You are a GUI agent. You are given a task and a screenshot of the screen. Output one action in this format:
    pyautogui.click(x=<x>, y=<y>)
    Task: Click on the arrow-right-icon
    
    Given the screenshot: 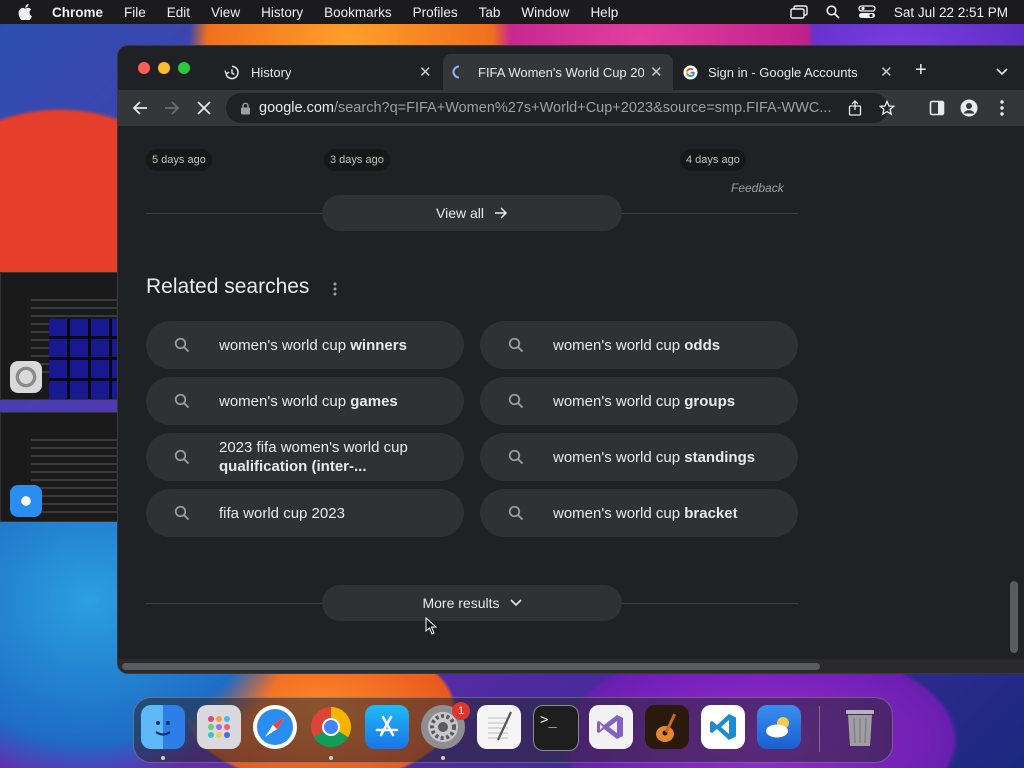 What is the action you would take?
    pyautogui.click(x=501, y=213)
    